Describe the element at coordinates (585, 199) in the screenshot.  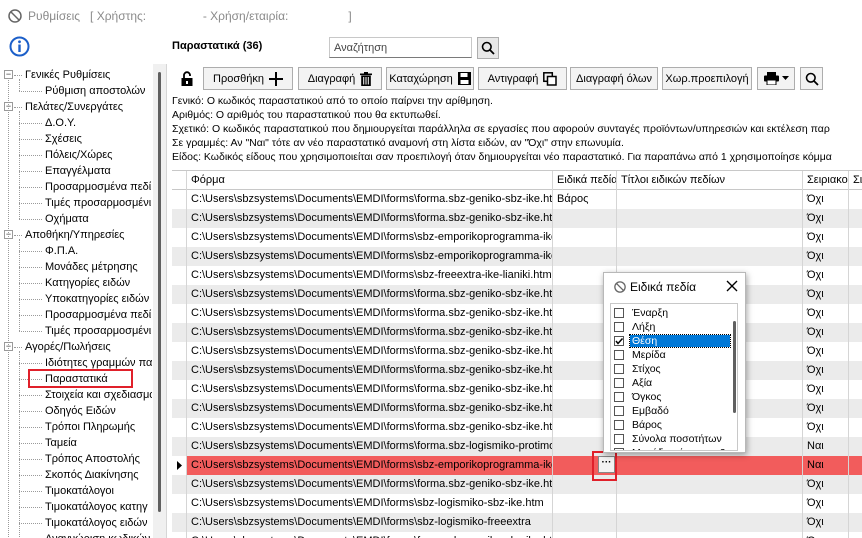
I see `cell-special-fields: Βάρος` at that location.